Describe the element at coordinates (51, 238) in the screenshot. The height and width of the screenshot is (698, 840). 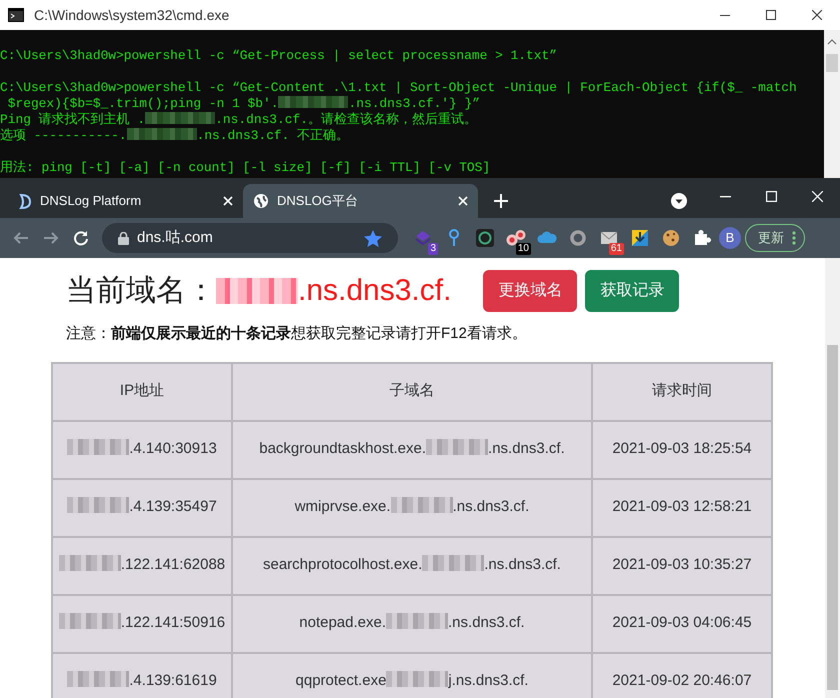
I see `forward-icon` at that location.